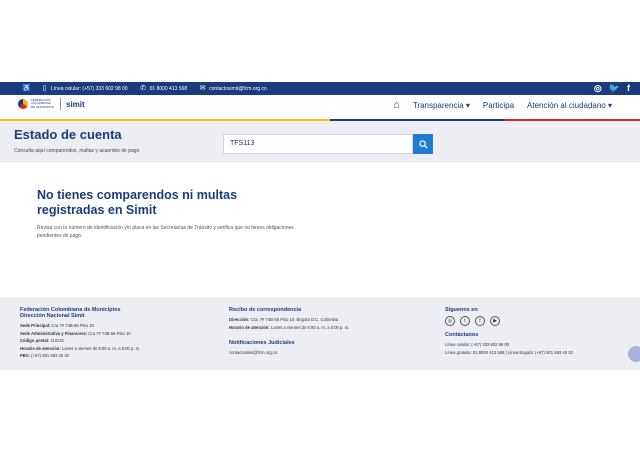 The width and height of the screenshot is (640, 452). What do you see at coordinates (42, 103) in the screenshot?
I see `logo-text: FEDERACIÓN COLOMBIANA DE MUNICIPIOS` at bounding box center [42, 103].